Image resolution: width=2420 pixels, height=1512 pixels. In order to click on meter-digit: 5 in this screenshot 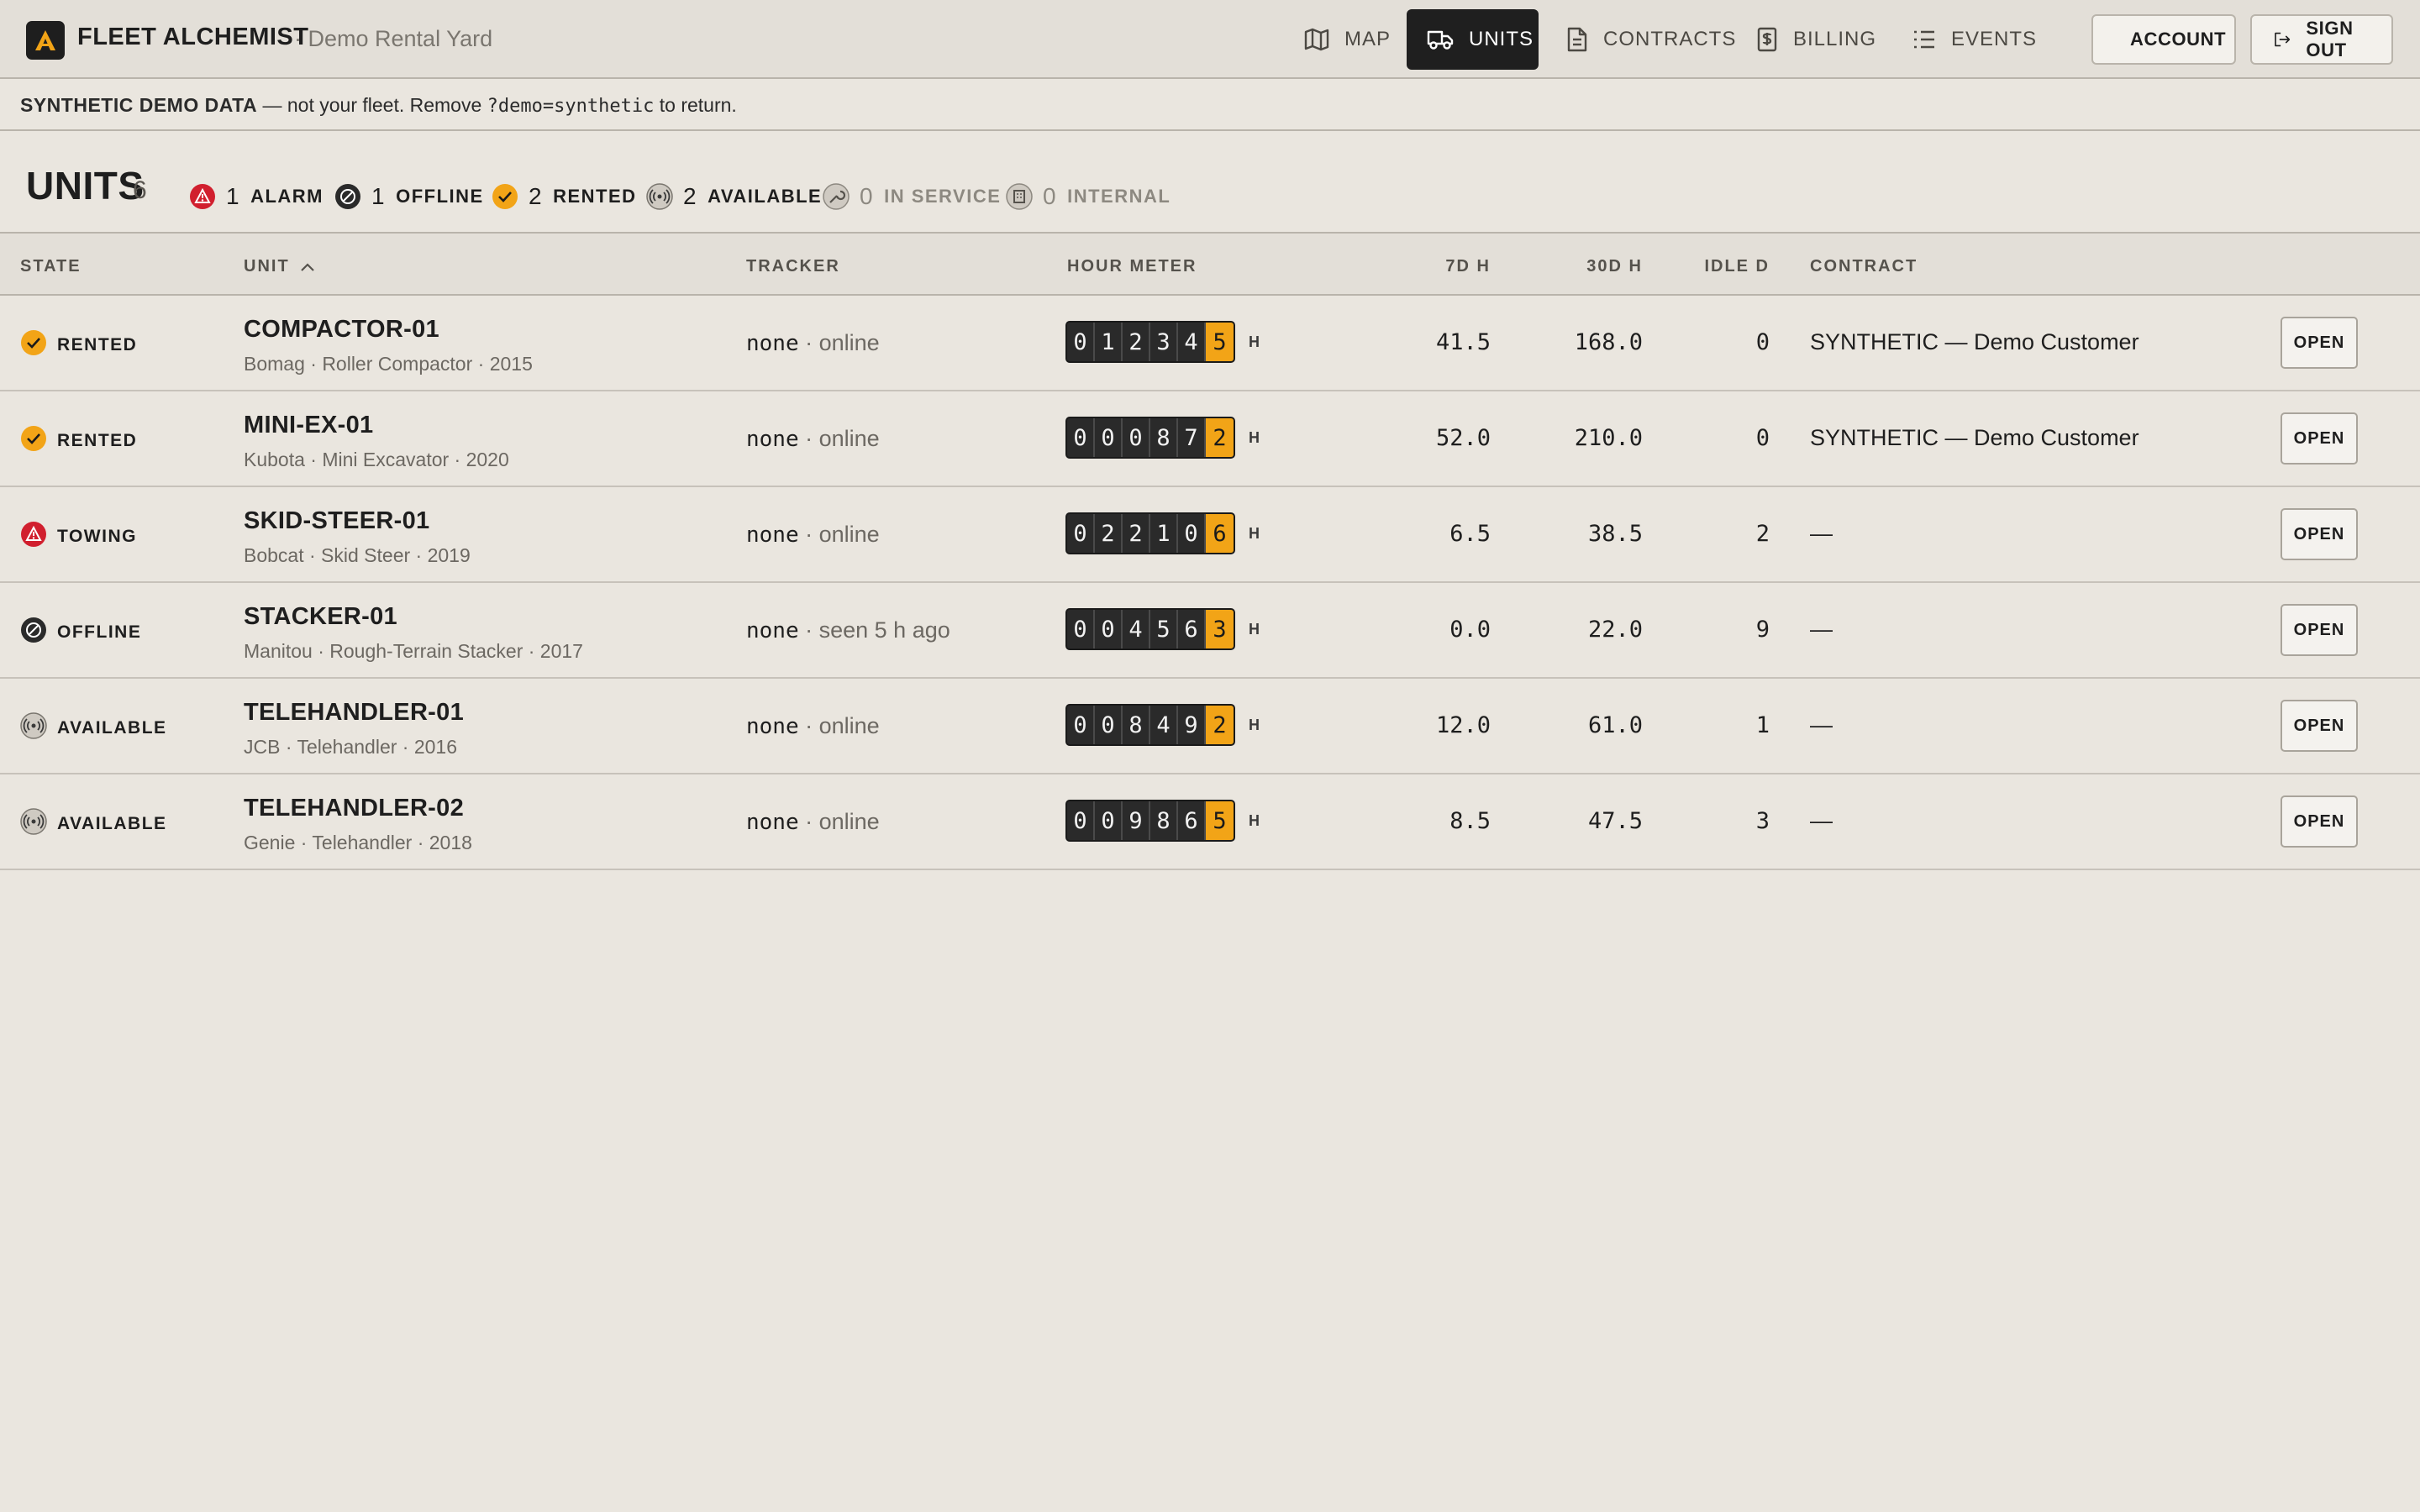, I will do `click(1164, 629)`.